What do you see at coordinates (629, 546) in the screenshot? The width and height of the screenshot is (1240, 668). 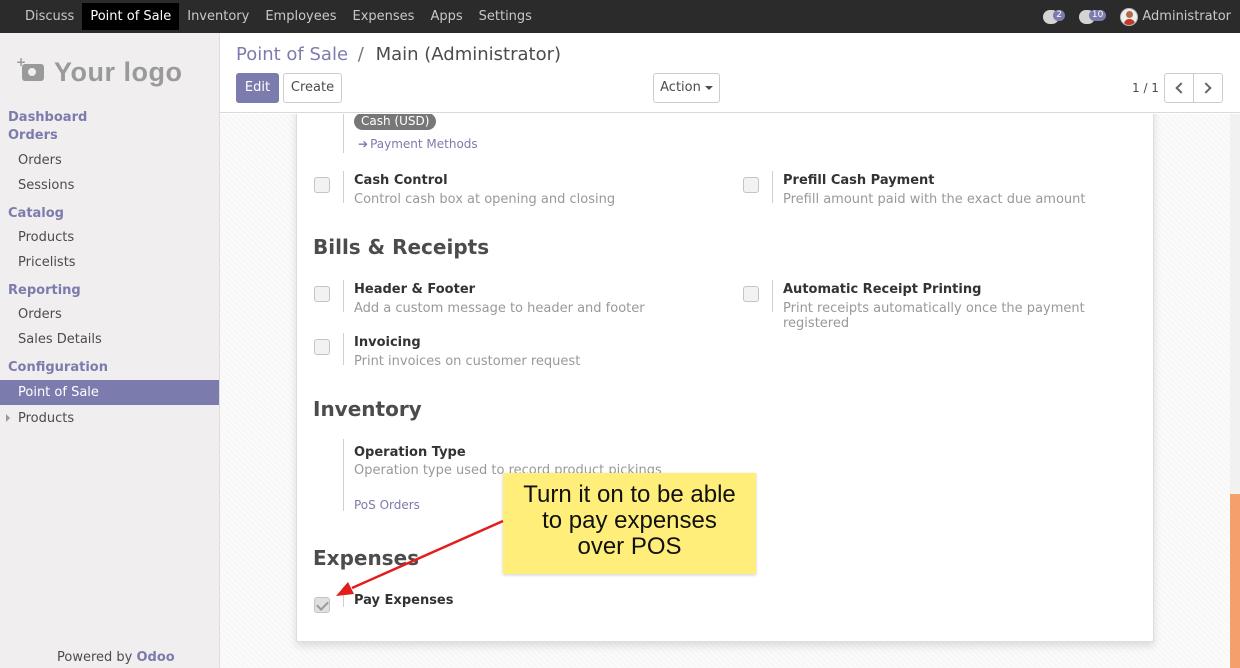 I see `callout-line-3: over POS` at bounding box center [629, 546].